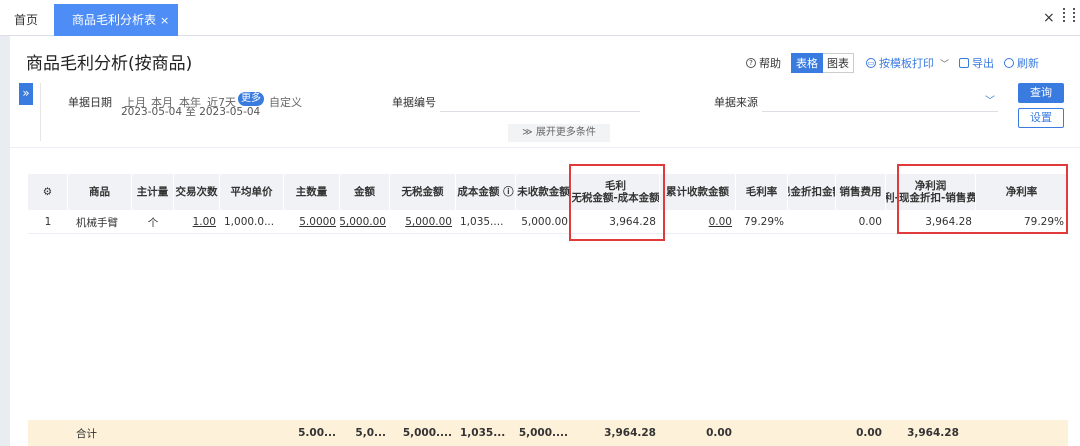 The width and height of the screenshot is (1080, 446). Describe the element at coordinates (540, 18) in the screenshot. I see `tab-bar: 首页 商品毛利分析表 × ×` at that location.